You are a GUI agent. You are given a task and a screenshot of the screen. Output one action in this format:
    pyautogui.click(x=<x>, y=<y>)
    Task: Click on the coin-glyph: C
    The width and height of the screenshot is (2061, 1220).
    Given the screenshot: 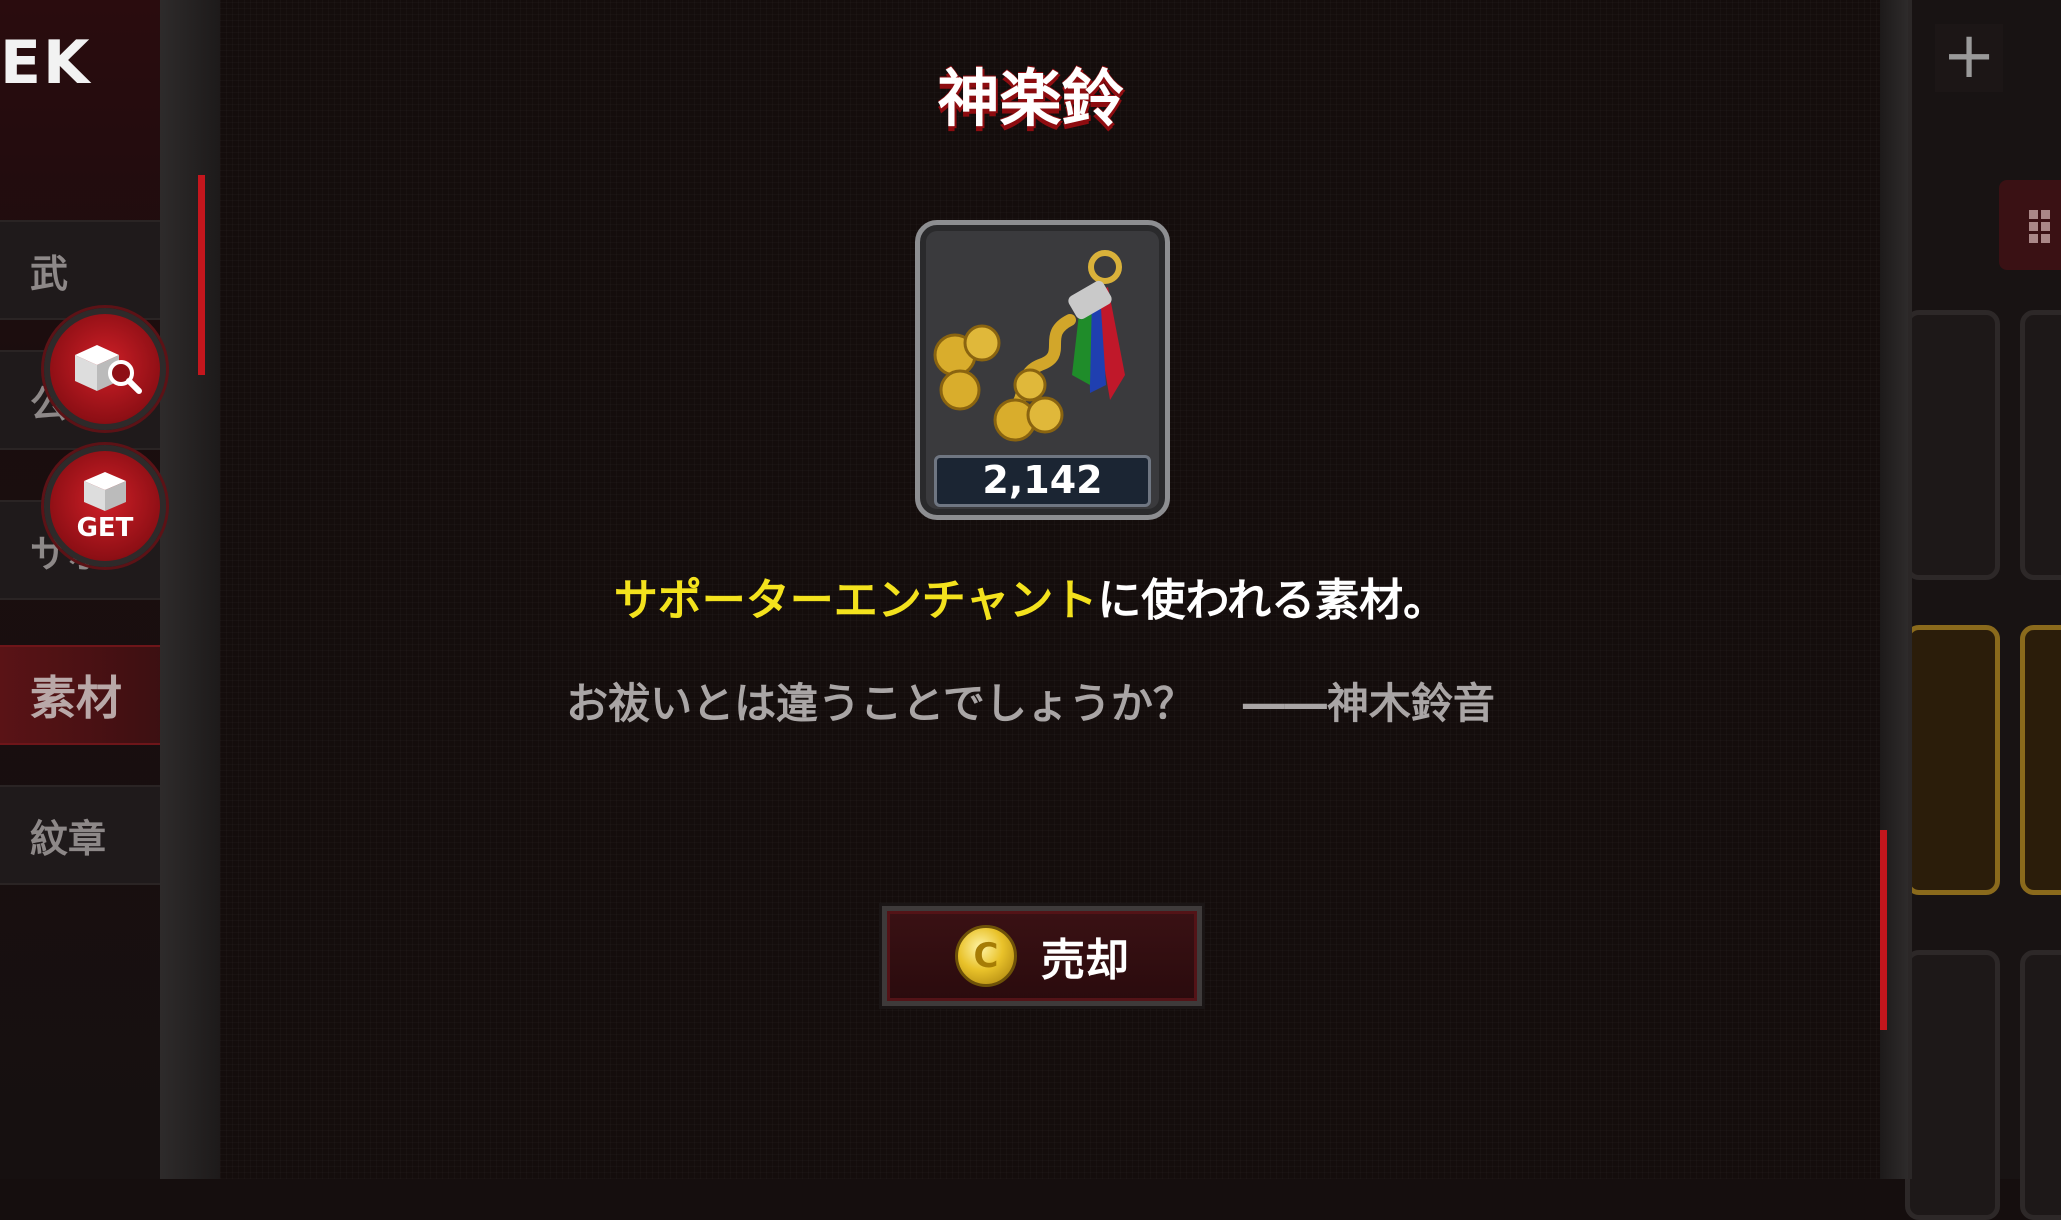 What is the action you would take?
    pyautogui.click(x=986, y=956)
    